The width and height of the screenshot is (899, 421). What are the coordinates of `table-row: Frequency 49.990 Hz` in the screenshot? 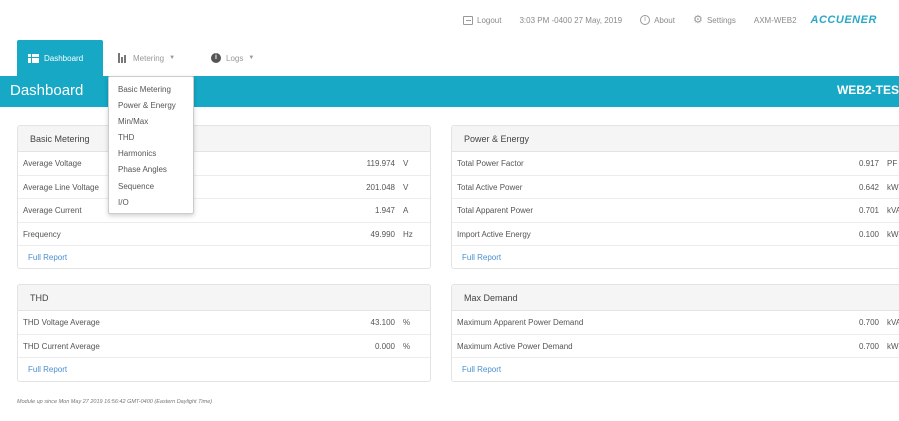 It's located at (224, 234).